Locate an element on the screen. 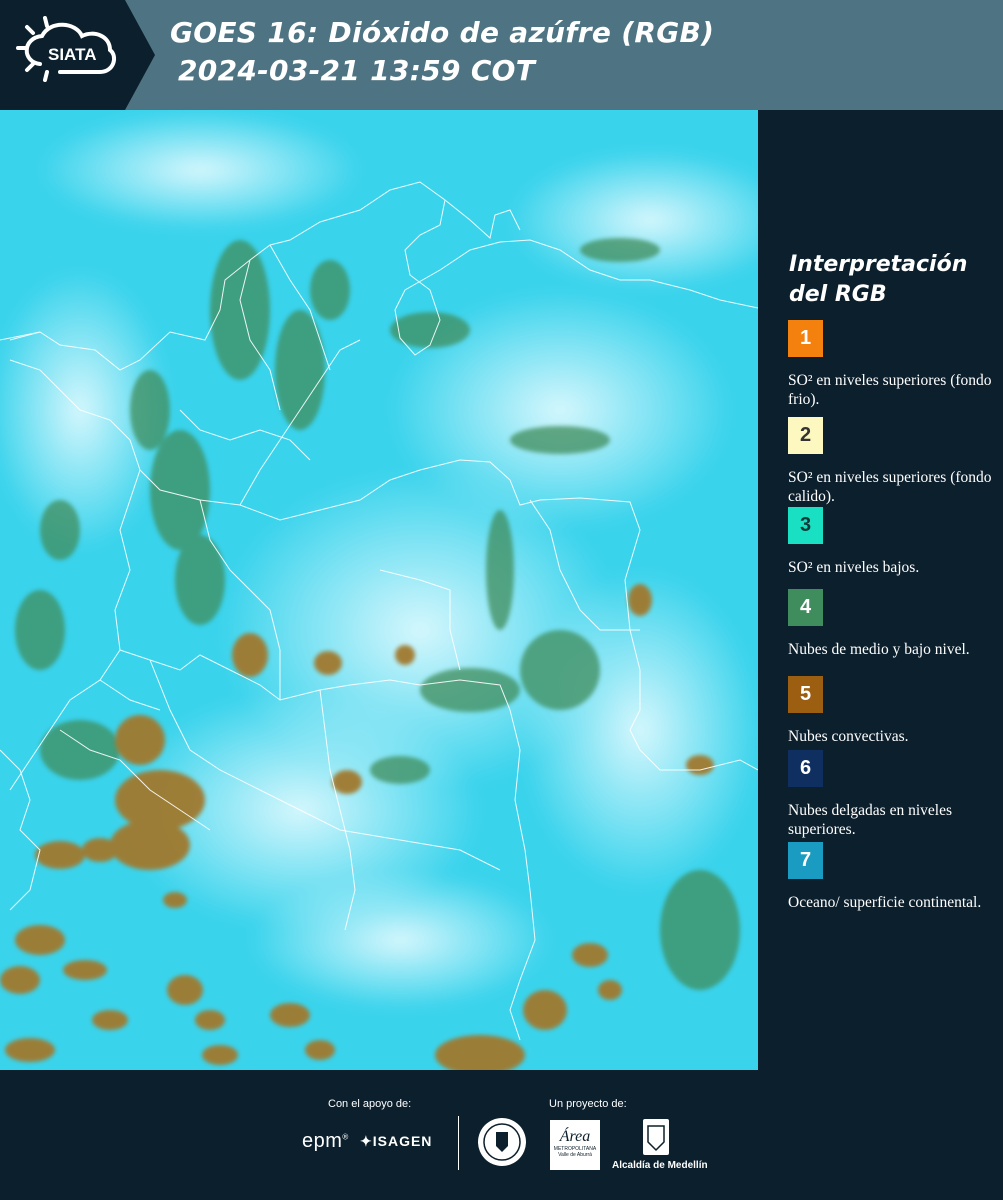 The height and width of the screenshot is (1200, 1003). isagen-logo: ✦ISAGEN is located at coordinates (396, 1141).